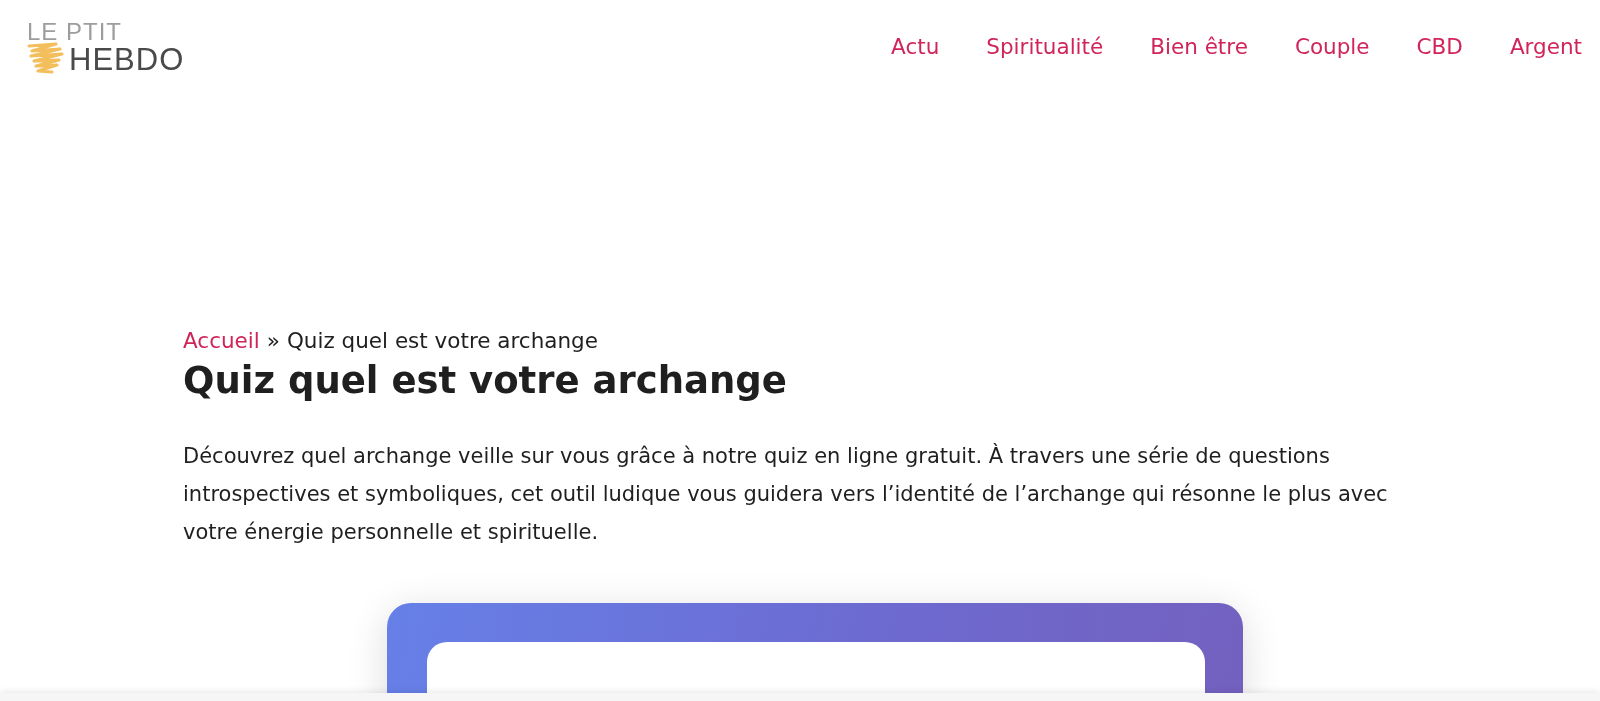 Image resolution: width=1600 pixels, height=701 pixels. What do you see at coordinates (1545, 46) in the screenshot?
I see `nav-link: Argent` at bounding box center [1545, 46].